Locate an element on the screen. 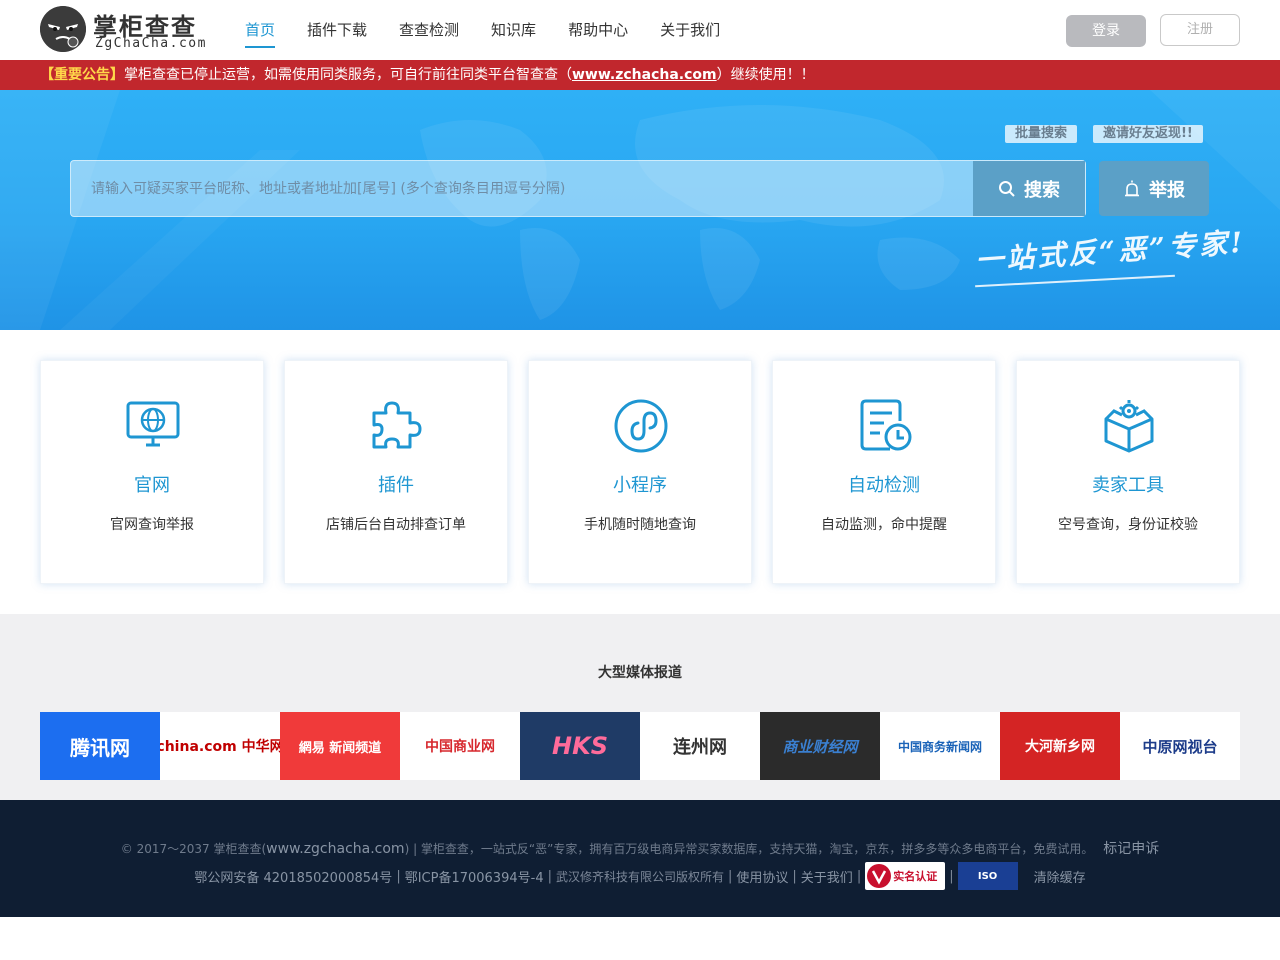 The width and height of the screenshot is (1280, 960). footer-domain-link: www.zgchacha.com is located at coordinates (335, 849).